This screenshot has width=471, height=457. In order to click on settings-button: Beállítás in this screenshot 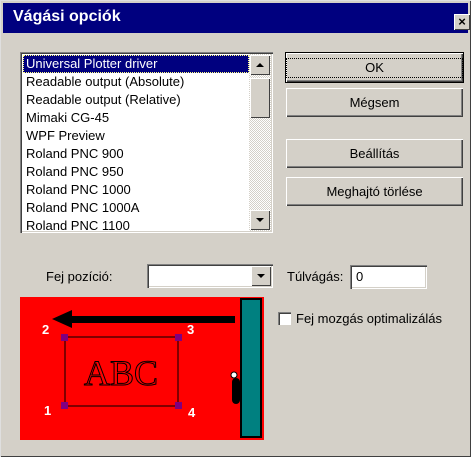, I will do `click(374, 153)`.